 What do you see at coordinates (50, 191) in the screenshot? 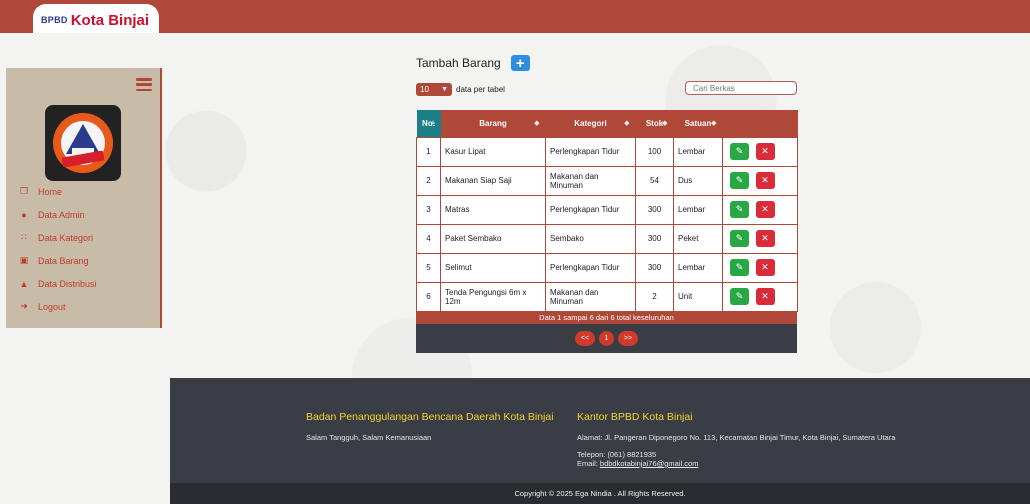
I see `sidebar-item-label: Home` at bounding box center [50, 191].